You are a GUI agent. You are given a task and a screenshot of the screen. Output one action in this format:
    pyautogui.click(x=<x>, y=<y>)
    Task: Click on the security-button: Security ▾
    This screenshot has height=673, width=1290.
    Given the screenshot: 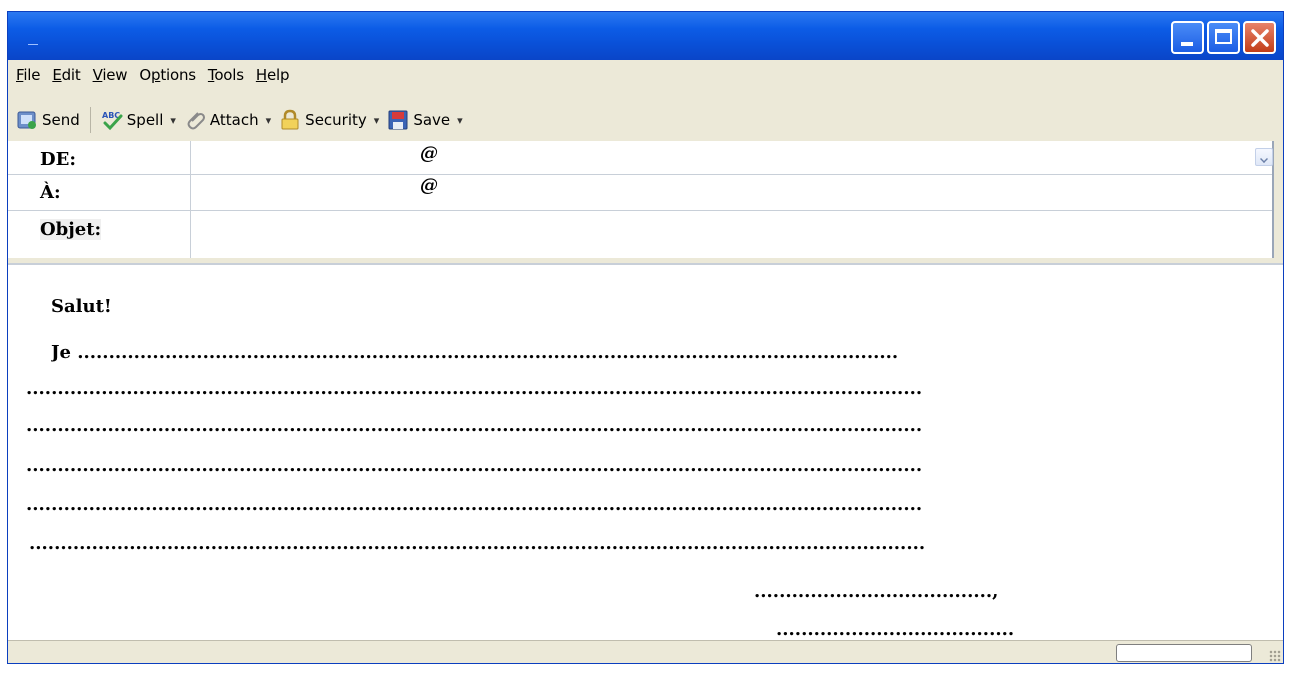 What is the action you would take?
    pyautogui.click(x=329, y=120)
    